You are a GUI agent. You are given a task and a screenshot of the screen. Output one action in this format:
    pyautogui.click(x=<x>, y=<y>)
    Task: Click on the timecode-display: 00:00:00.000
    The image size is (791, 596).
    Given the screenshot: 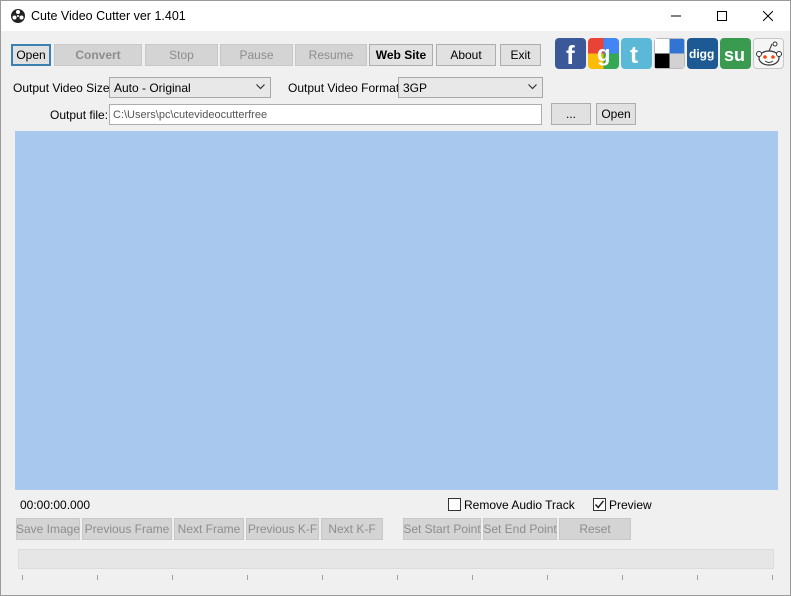 What is the action you would take?
    pyautogui.click(x=55, y=505)
    